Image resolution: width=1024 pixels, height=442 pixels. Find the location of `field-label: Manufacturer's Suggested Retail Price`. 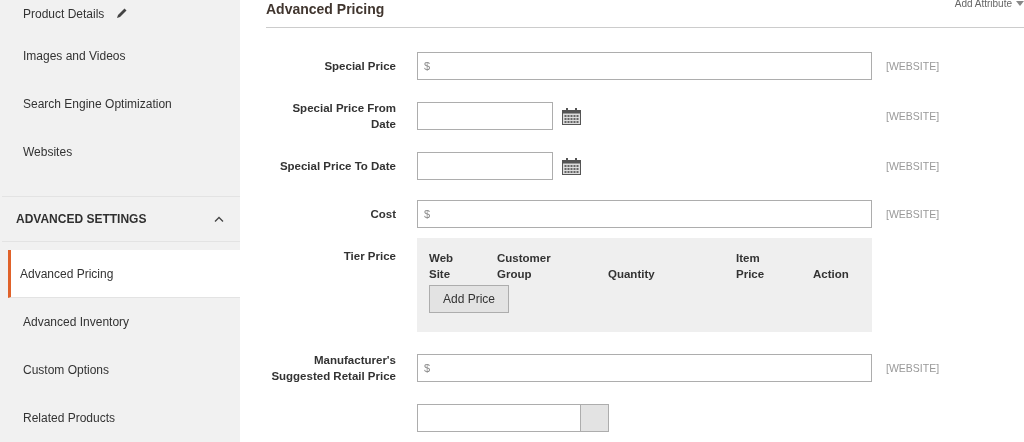

field-label: Manufacturer's Suggested Retail Price is located at coordinates (333, 368).